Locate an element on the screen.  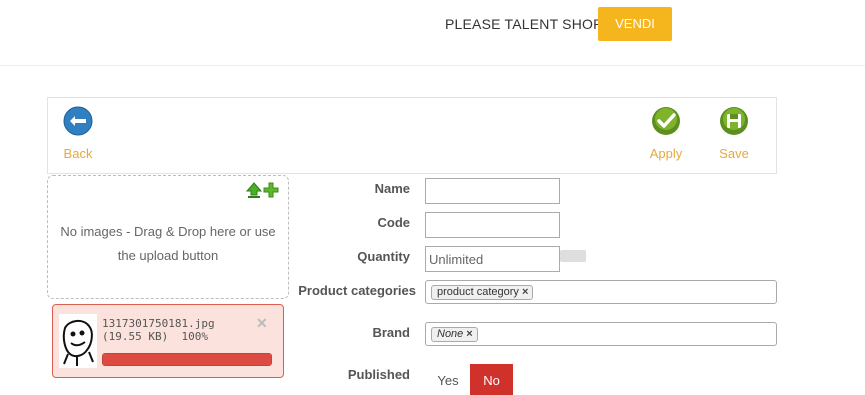
remove-file-icon: ✕ is located at coordinates (262, 323).